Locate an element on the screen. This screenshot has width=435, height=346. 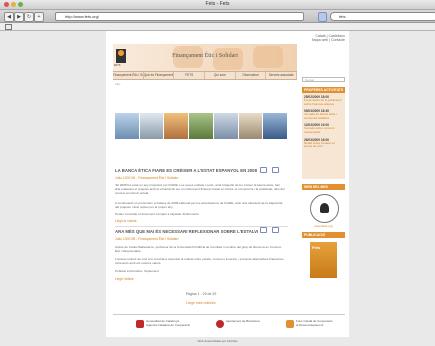
tree-icon is located at coordinates (324, 208).